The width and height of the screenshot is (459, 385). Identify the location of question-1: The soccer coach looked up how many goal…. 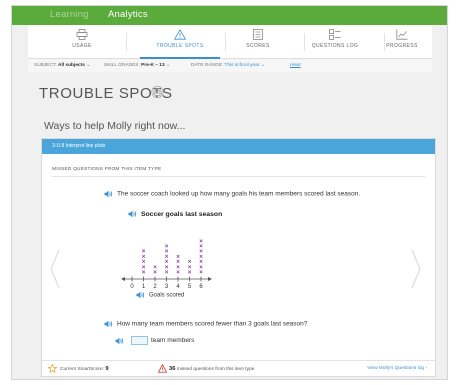
(232, 194).